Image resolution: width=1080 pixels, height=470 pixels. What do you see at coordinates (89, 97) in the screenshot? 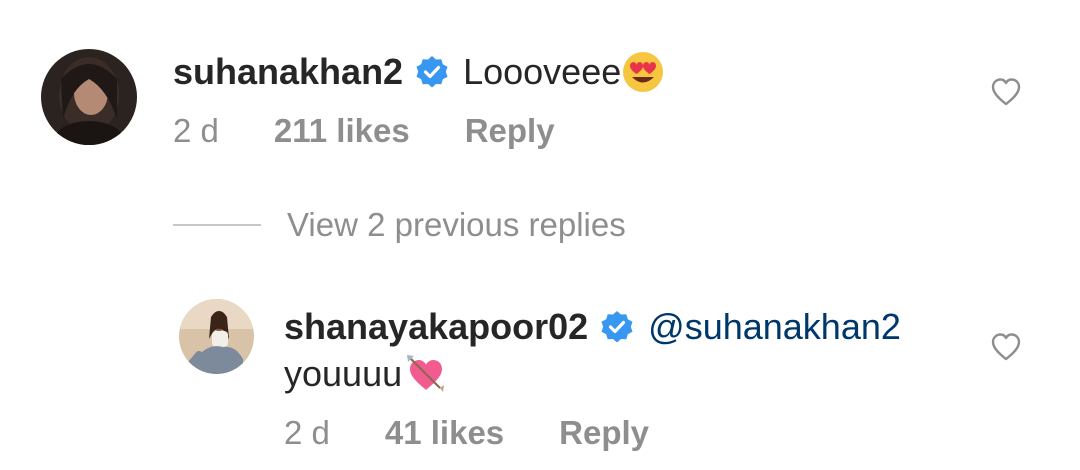
I see `avatar-suhanakhan2` at bounding box center [89, 97].